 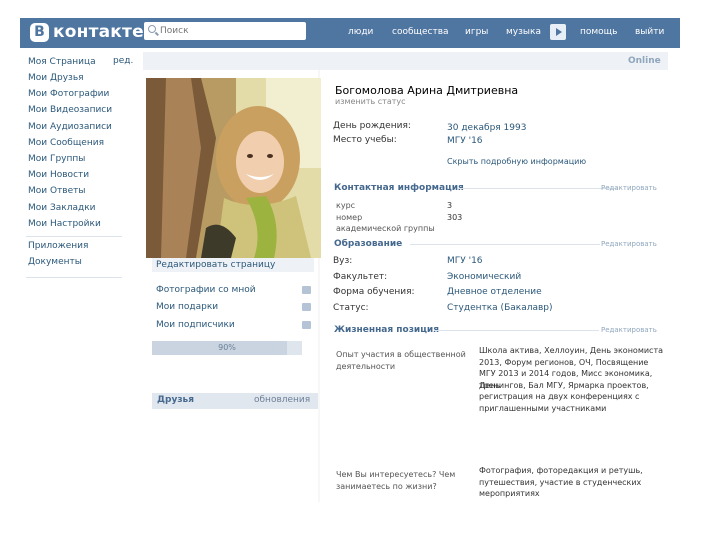 What do you see at coordinates (70, 127) in the screenshot?
I see `sidebar-item-audio: Мои Аудиозаписи` at bounding box center [70, 127].